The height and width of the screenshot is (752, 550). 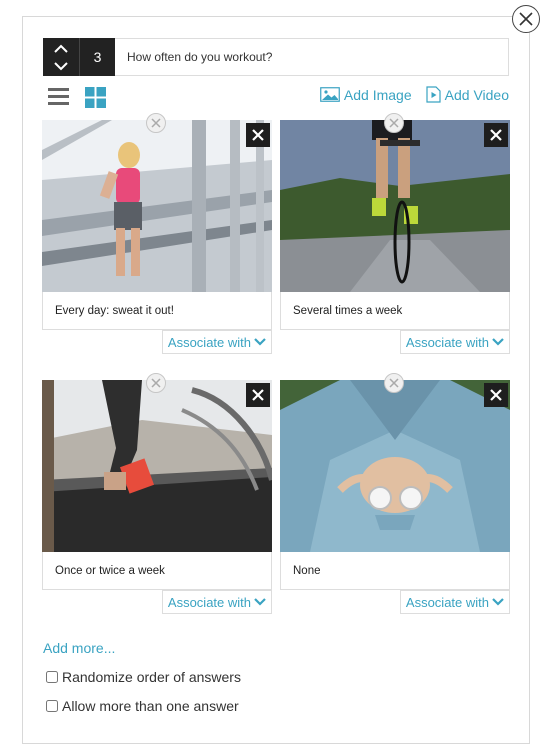 What do you see at coordinates (414, 94) in the screenshot?
I see `media-links: Add Image Add Video` at bounding box center [414, 94].